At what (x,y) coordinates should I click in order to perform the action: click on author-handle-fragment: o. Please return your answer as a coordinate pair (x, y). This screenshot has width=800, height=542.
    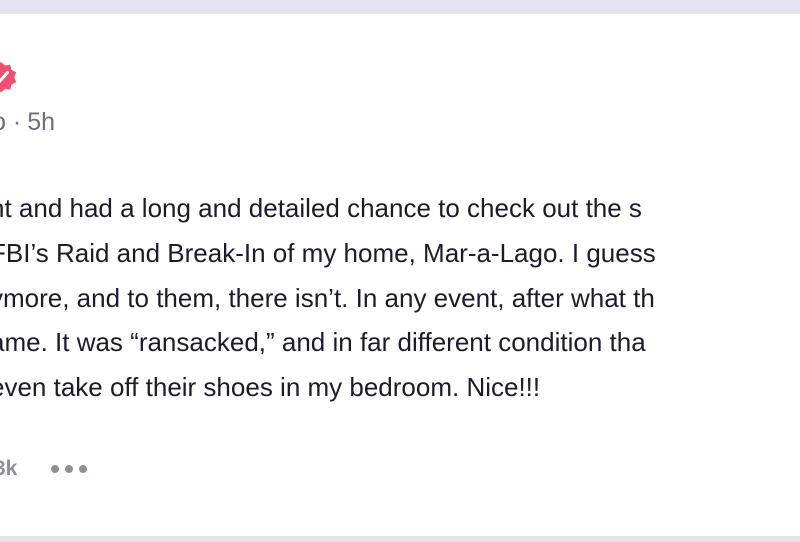
    Looking at the image, I should click on (3, 122).